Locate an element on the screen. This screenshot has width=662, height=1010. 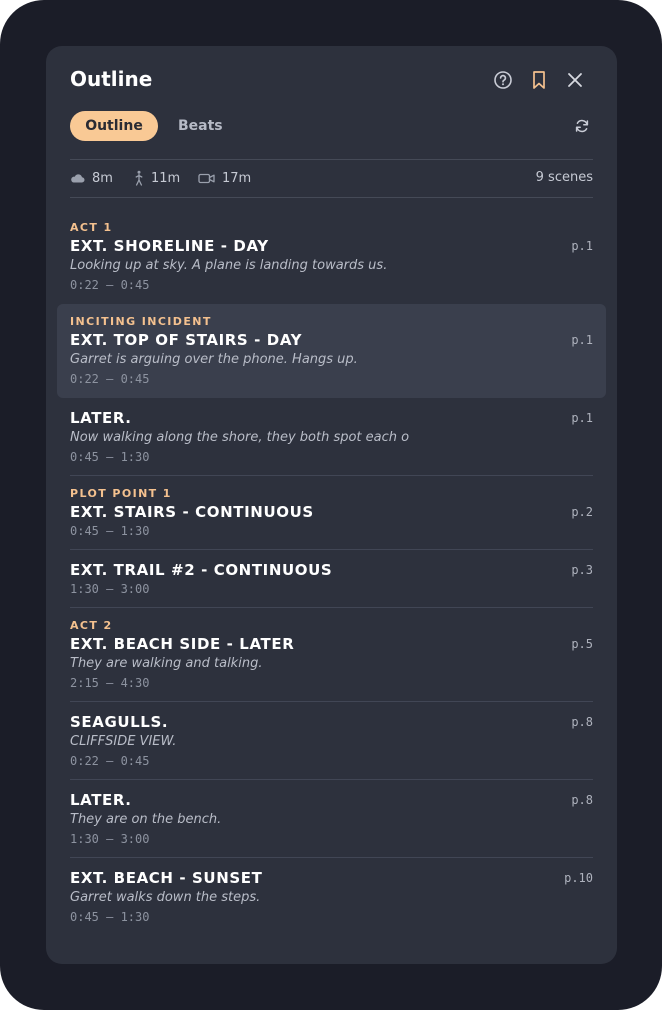
help-button is located at coordinates (503, 80).